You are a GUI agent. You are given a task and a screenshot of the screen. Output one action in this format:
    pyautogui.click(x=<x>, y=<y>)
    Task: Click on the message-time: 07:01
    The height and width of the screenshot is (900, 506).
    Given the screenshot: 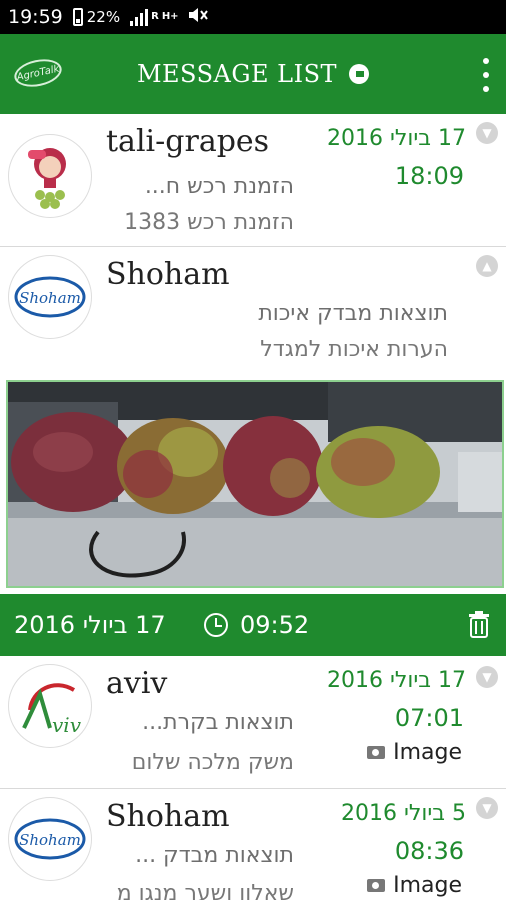 What is the action you would take?
    pyautogui.click(x=429, y=718)
    